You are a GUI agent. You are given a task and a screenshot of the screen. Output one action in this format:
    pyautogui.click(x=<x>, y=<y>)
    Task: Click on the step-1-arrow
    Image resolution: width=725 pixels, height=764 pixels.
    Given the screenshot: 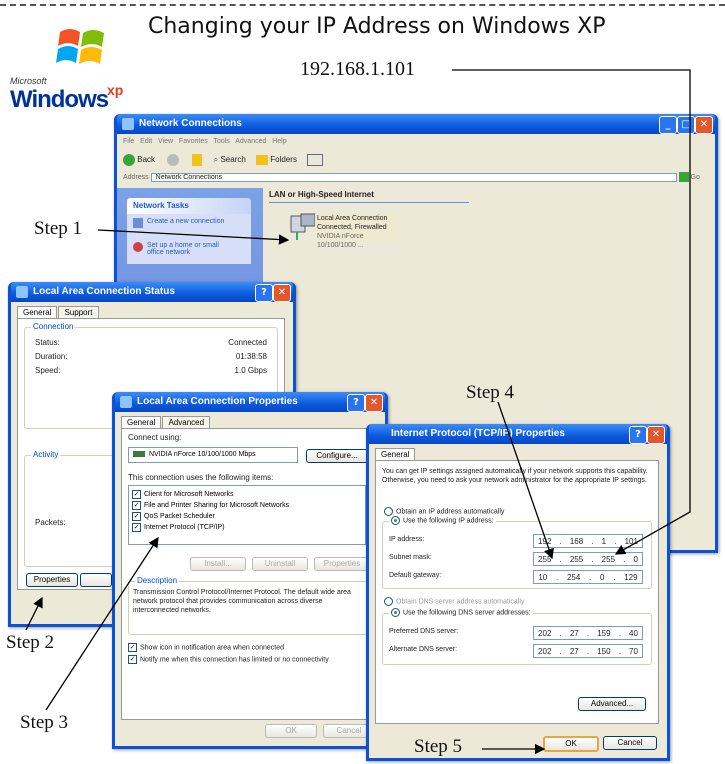 What is the action you would take?
    pyautogui.click(x=193, y=237)
    